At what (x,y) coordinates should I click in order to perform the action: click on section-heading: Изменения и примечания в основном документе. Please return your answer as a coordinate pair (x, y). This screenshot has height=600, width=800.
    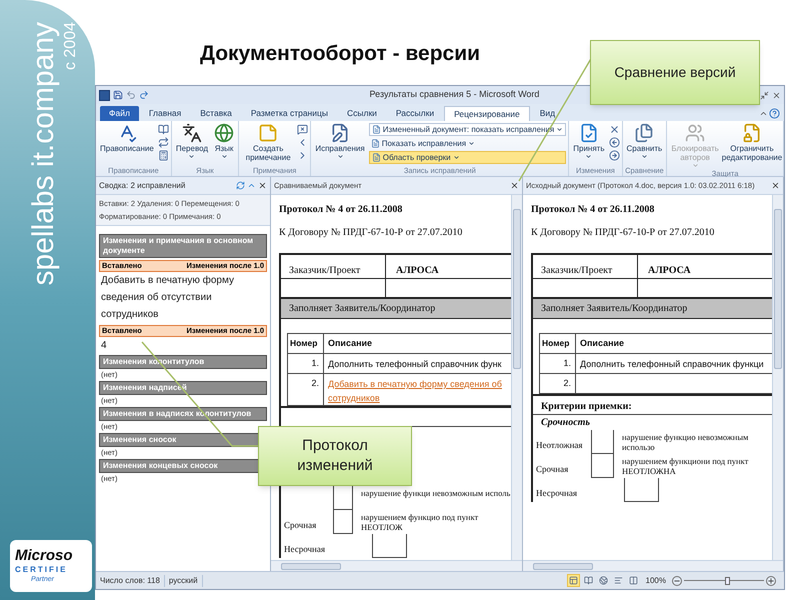
    Looking at the image, I should click on (183, 246).